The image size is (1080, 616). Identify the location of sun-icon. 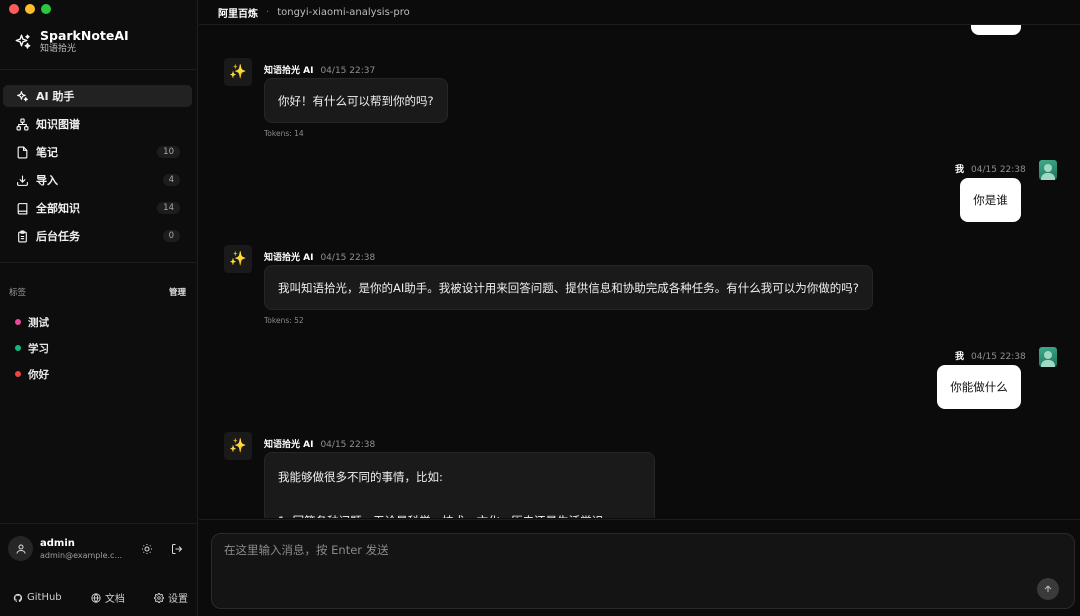
(147, 548).